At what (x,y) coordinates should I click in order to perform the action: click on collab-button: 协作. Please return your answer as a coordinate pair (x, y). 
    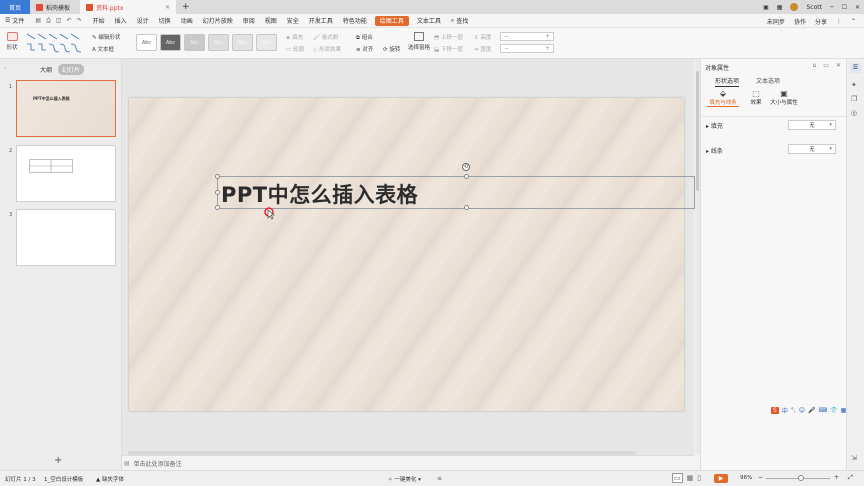
    Looking at the image, I should click on (800, 21).